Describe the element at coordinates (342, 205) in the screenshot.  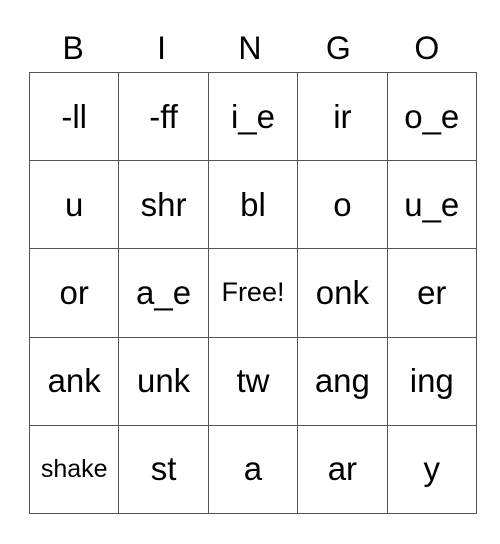
I see `card-cell: o` at that location.